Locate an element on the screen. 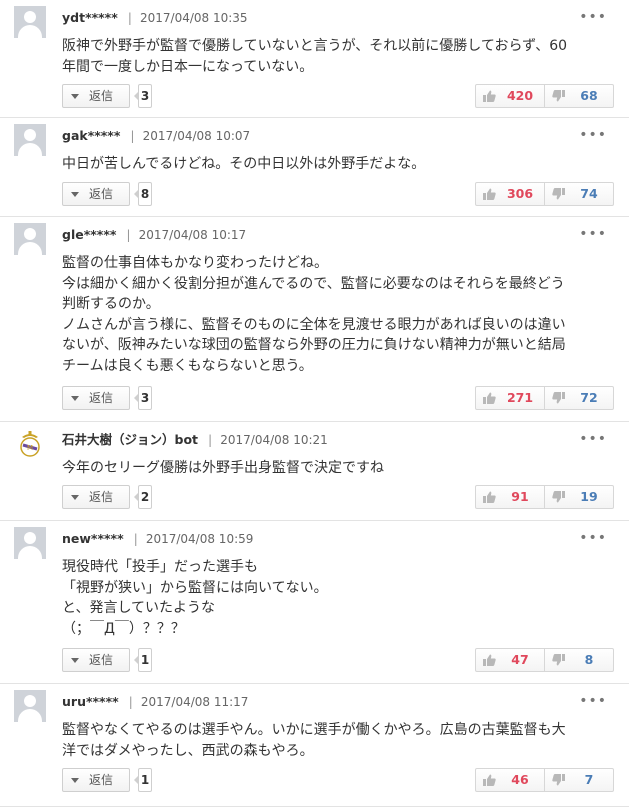  timestamp: 2017/04/08 10:21 is located at coordinates (274, 440).